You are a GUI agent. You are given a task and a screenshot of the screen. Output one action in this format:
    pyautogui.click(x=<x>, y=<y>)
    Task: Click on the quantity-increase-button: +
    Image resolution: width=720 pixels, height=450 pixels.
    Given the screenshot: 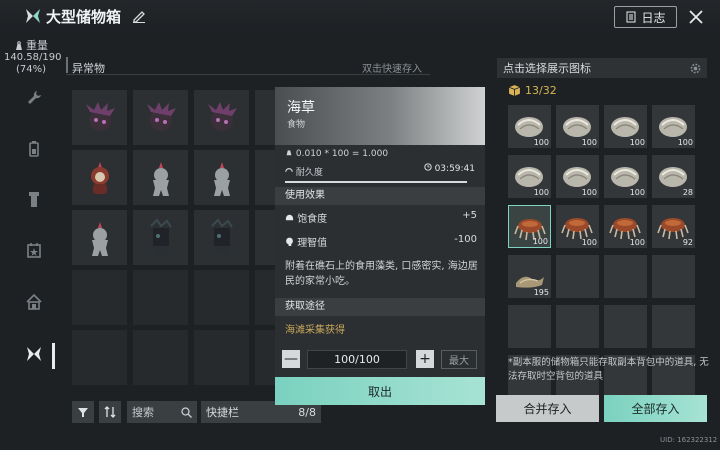 What is the action you would take?
    pyautogui.click(x=425, y=359)
    